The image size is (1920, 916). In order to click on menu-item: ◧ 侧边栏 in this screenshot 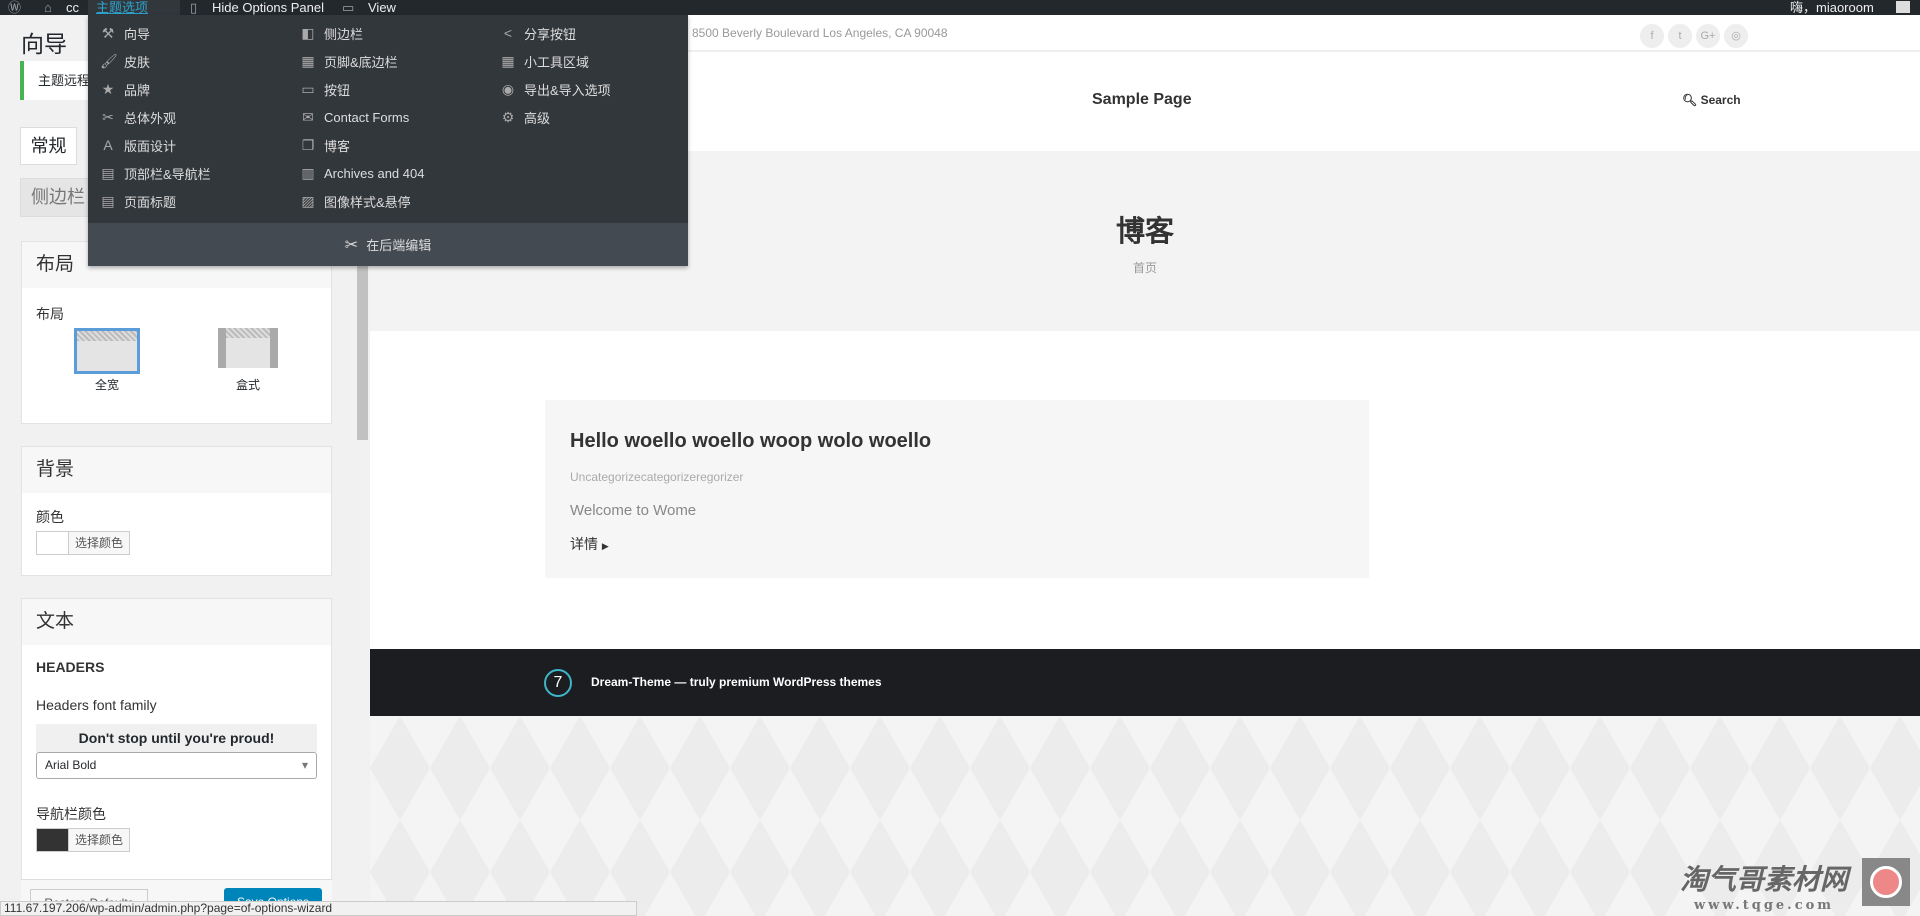, I will do `click(331, 33)`.